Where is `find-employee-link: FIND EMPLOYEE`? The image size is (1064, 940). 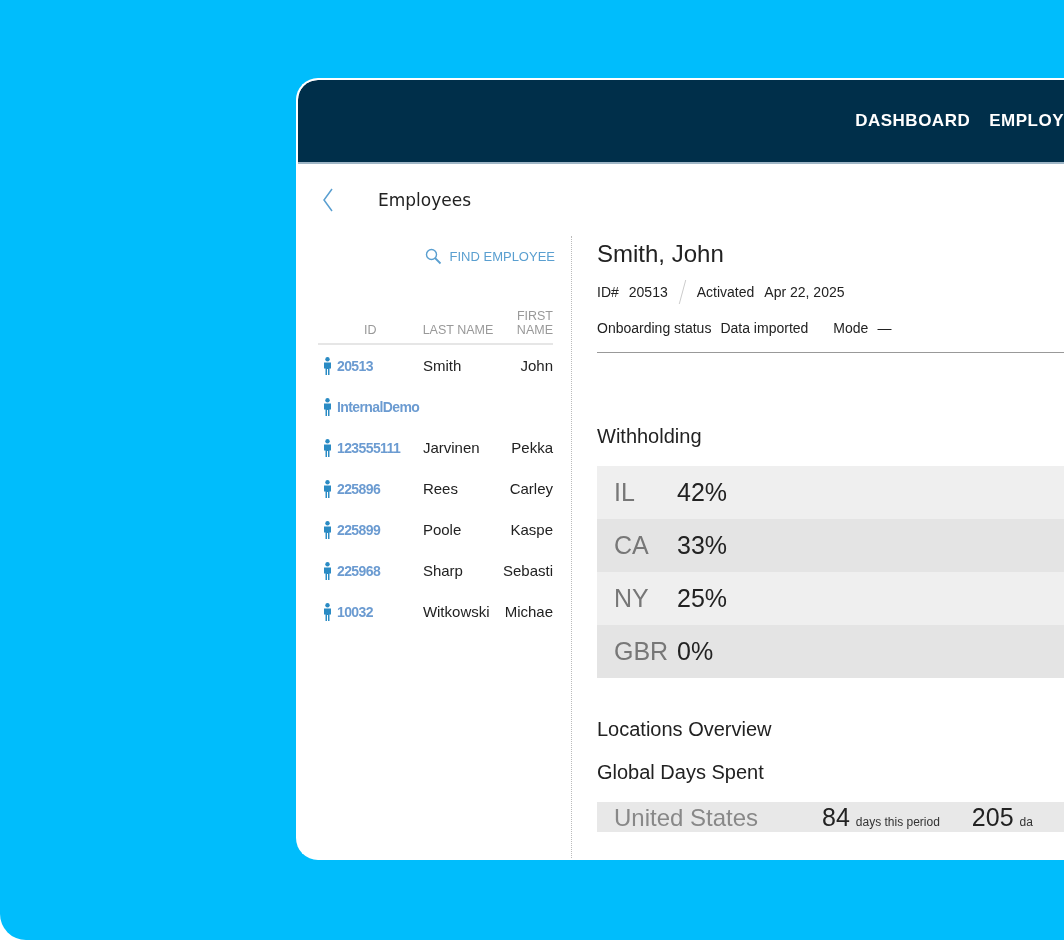 find-employee-link: FIND EMPLOYEE is located at coordinates (436, 256).